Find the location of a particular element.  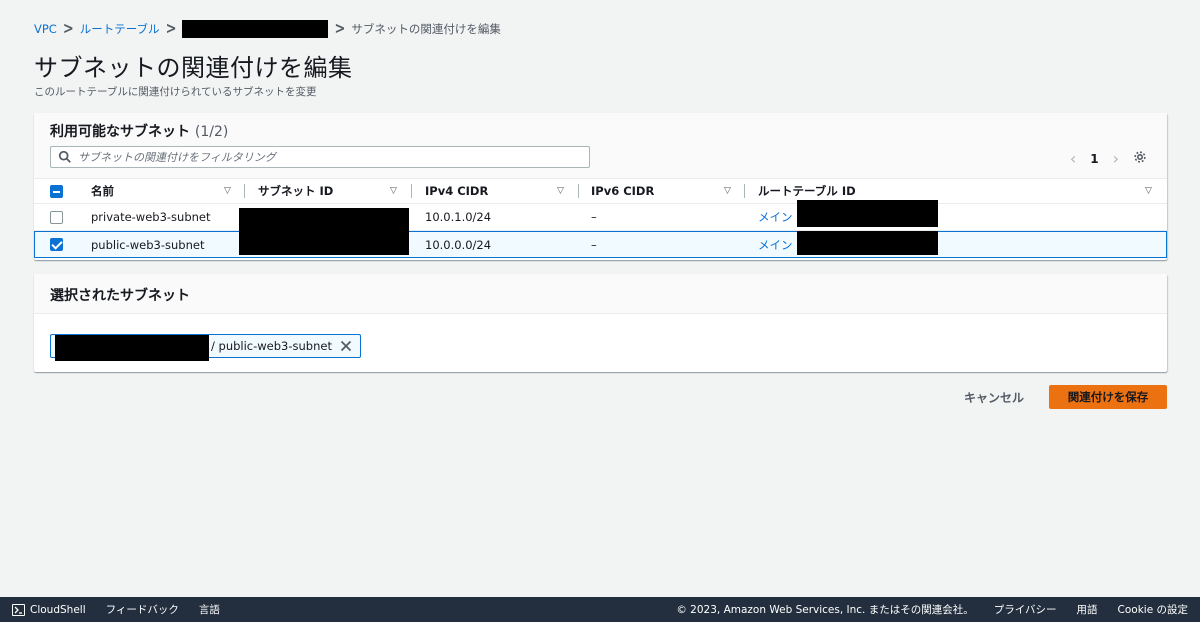

breadcrumb-vpc: VPC is located at coordinates (45, 29).